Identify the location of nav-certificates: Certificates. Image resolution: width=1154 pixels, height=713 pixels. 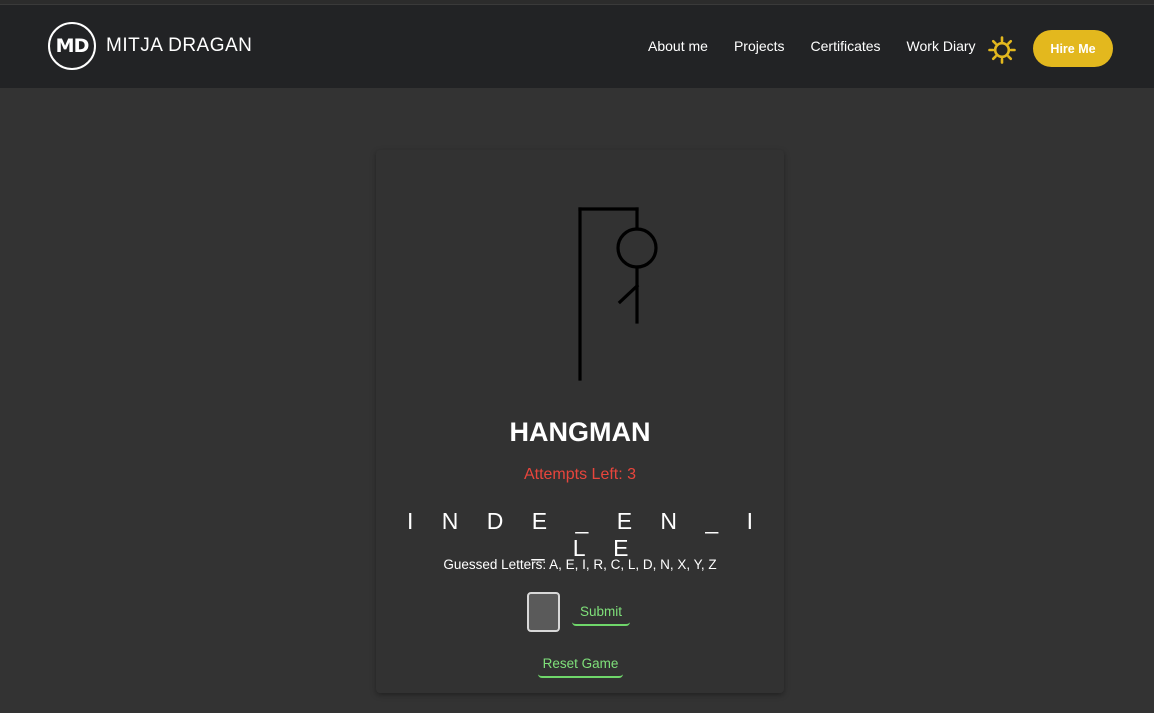
(846, 46).